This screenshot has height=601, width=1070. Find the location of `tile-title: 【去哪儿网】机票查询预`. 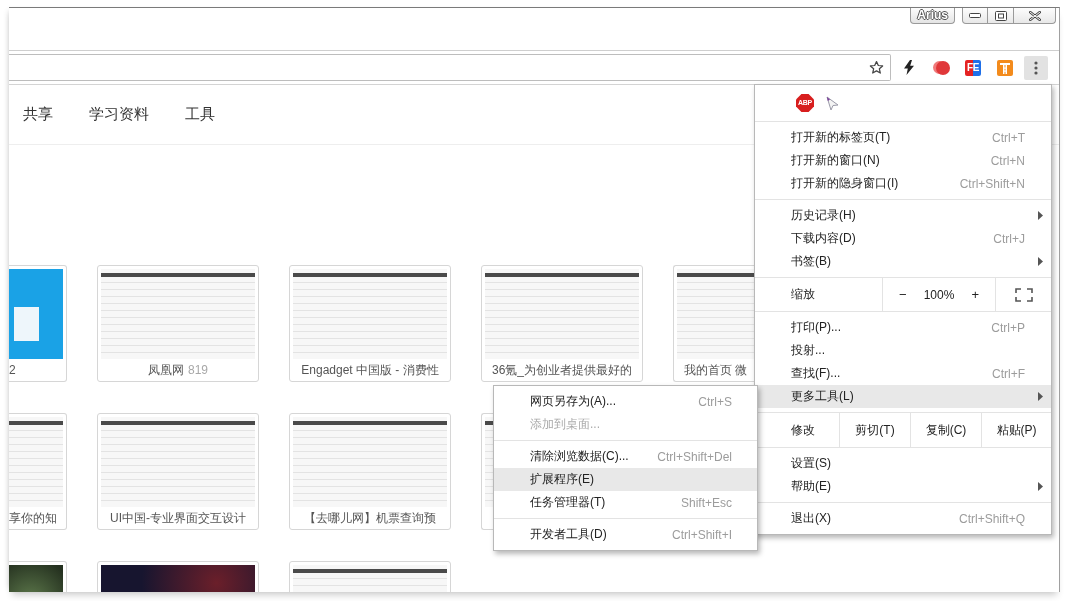

tile-title: 【去哪儿网】机票查询预 is located at coordinates (370, 518).